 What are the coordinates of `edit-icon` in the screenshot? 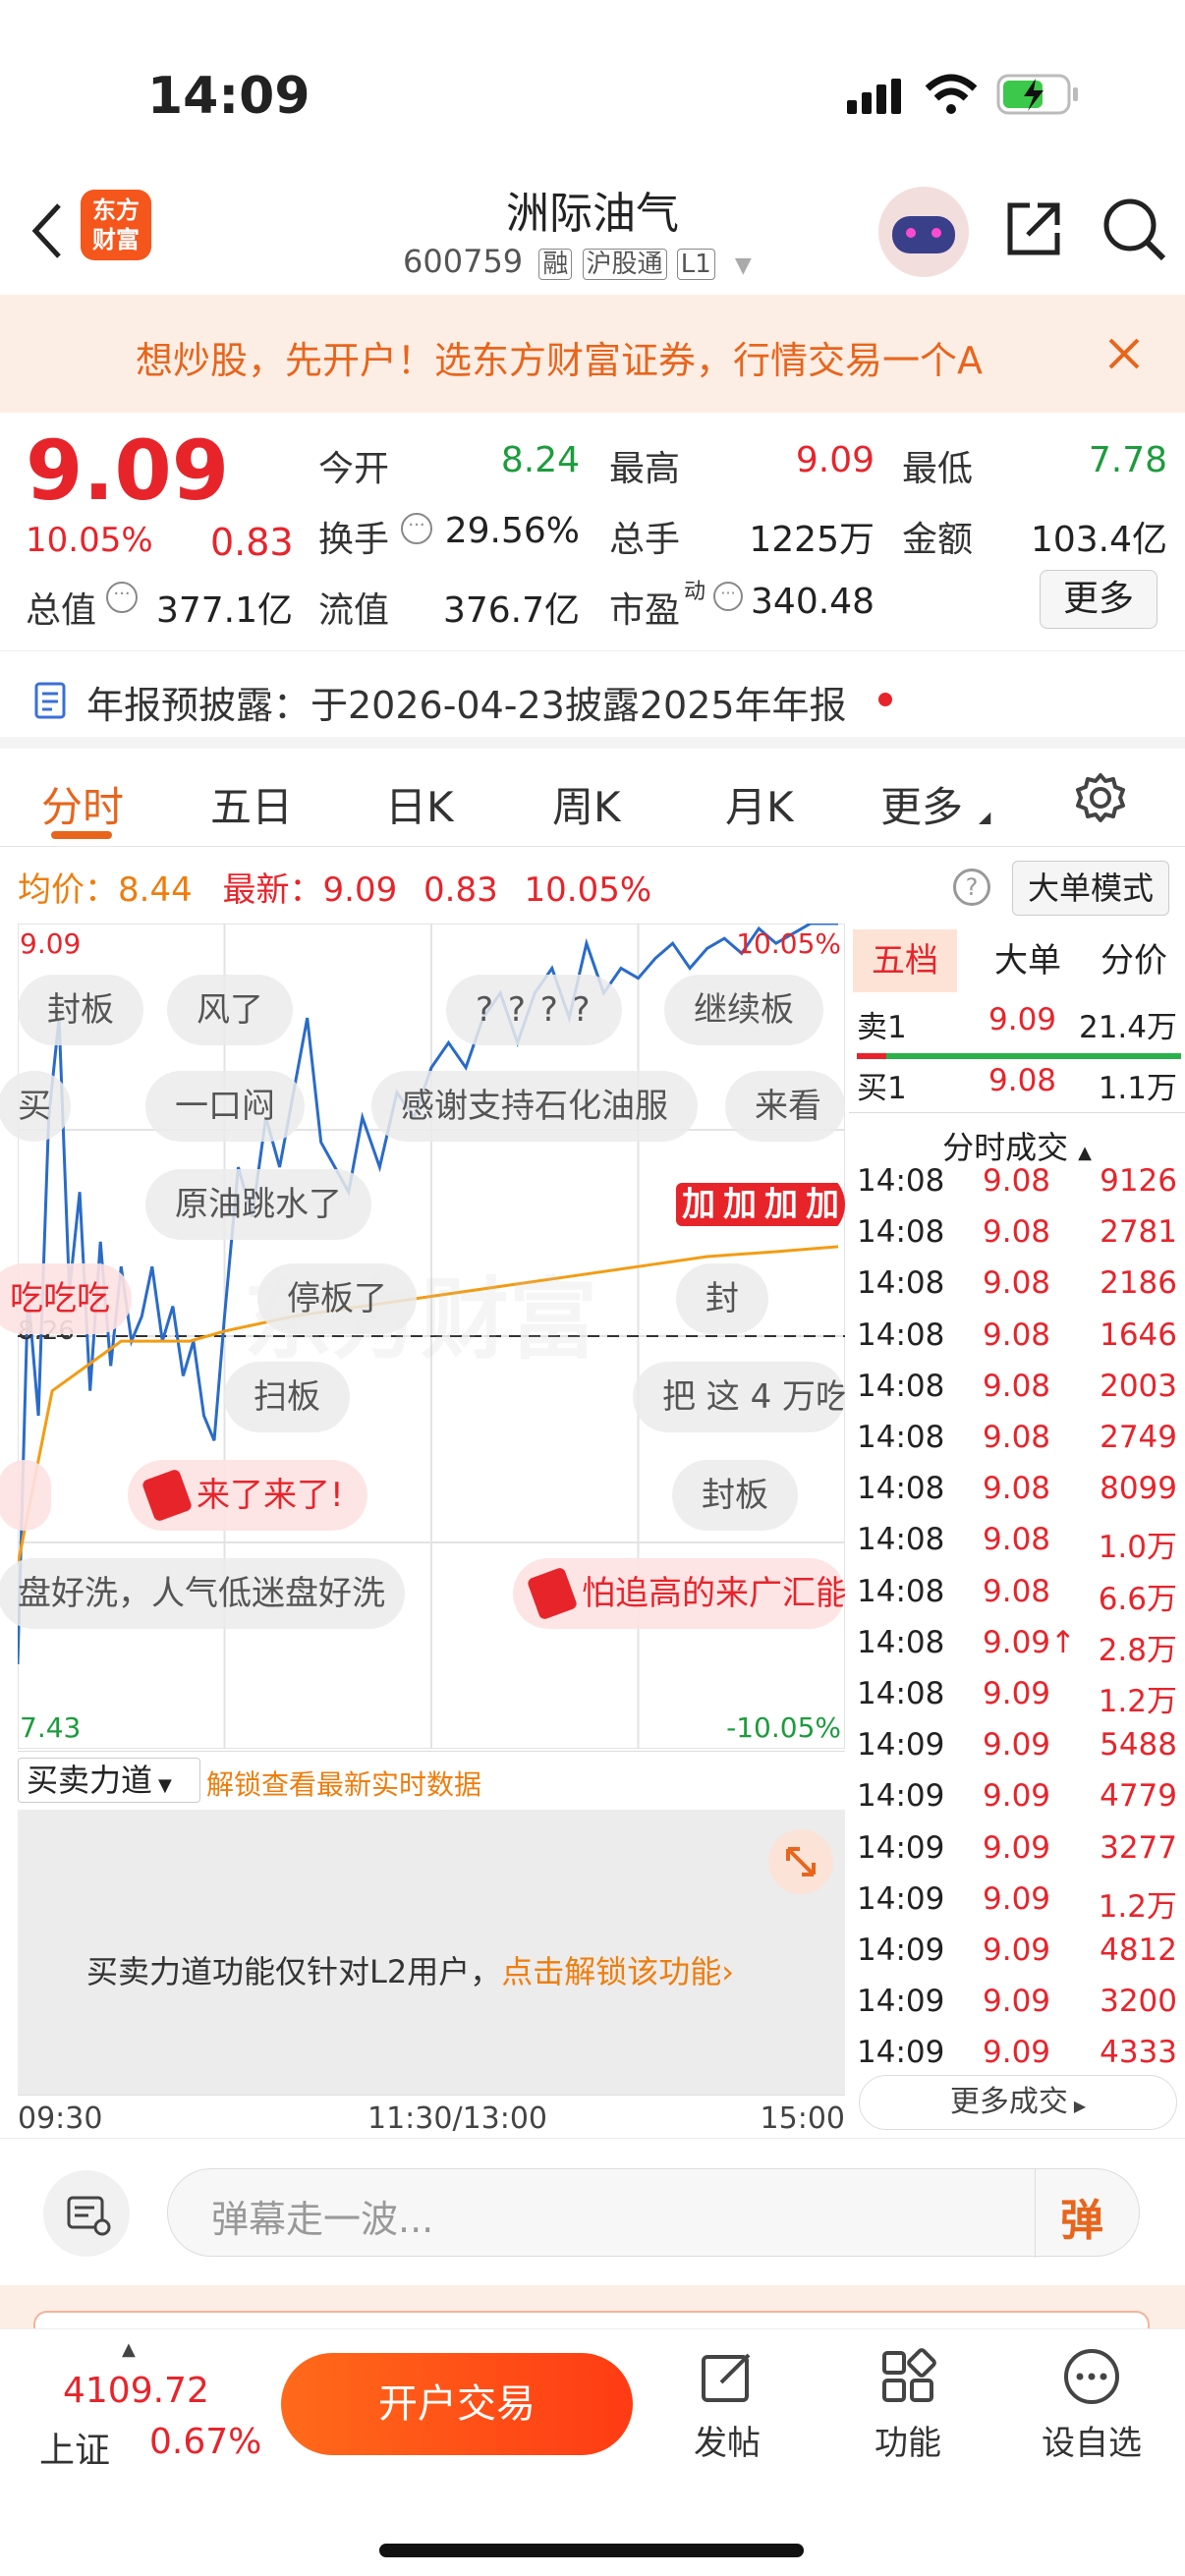 It's located at (726, 2377).